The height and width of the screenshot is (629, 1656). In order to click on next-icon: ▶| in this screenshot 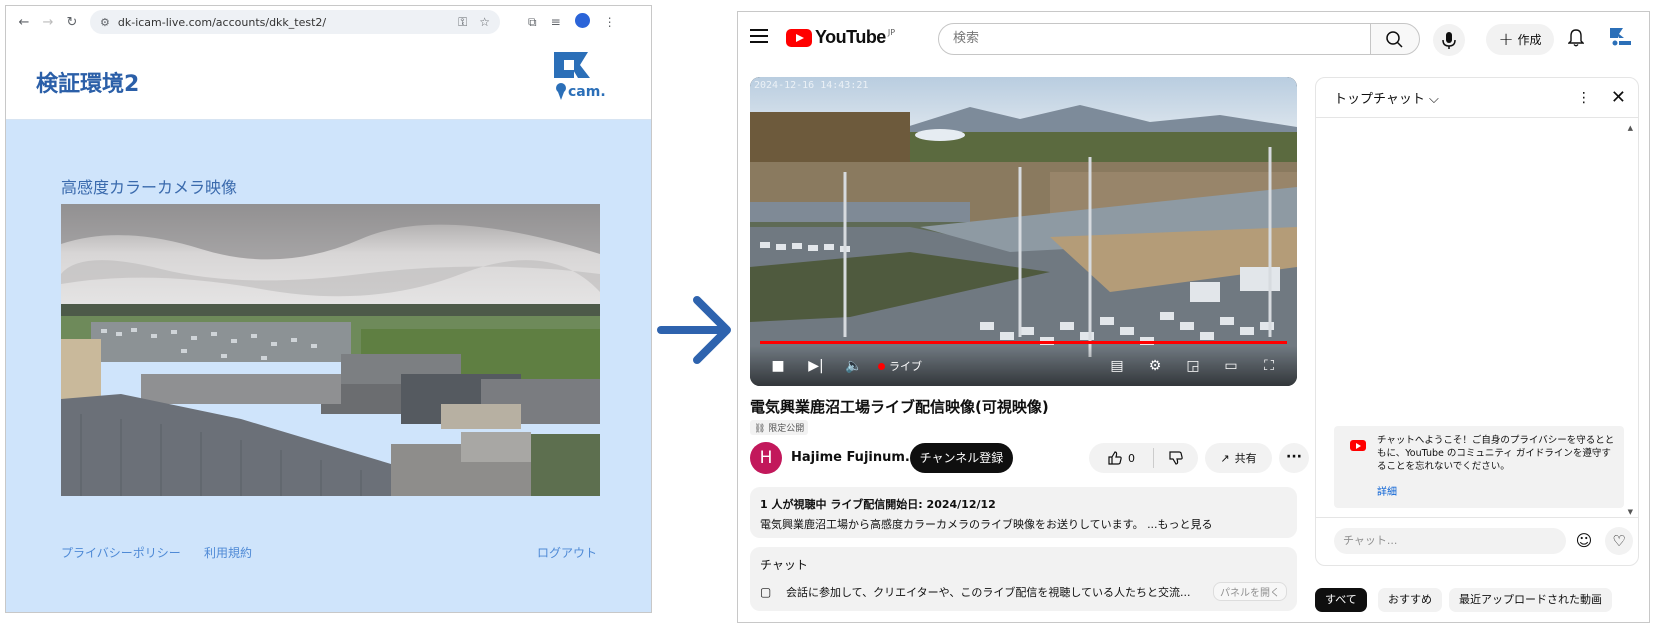, I will do `click(816, 366)`.